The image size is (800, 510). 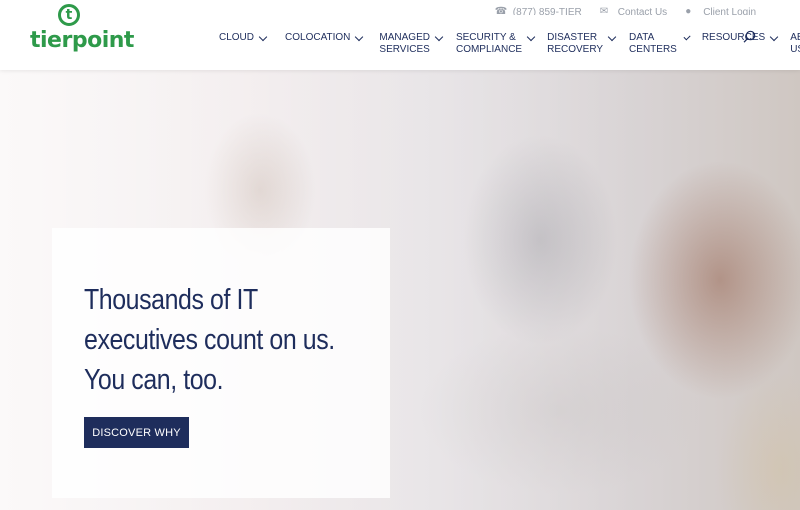 I want to click on utility-phone: ☎ (877) 859-TIER, so click(x=538, y=12).